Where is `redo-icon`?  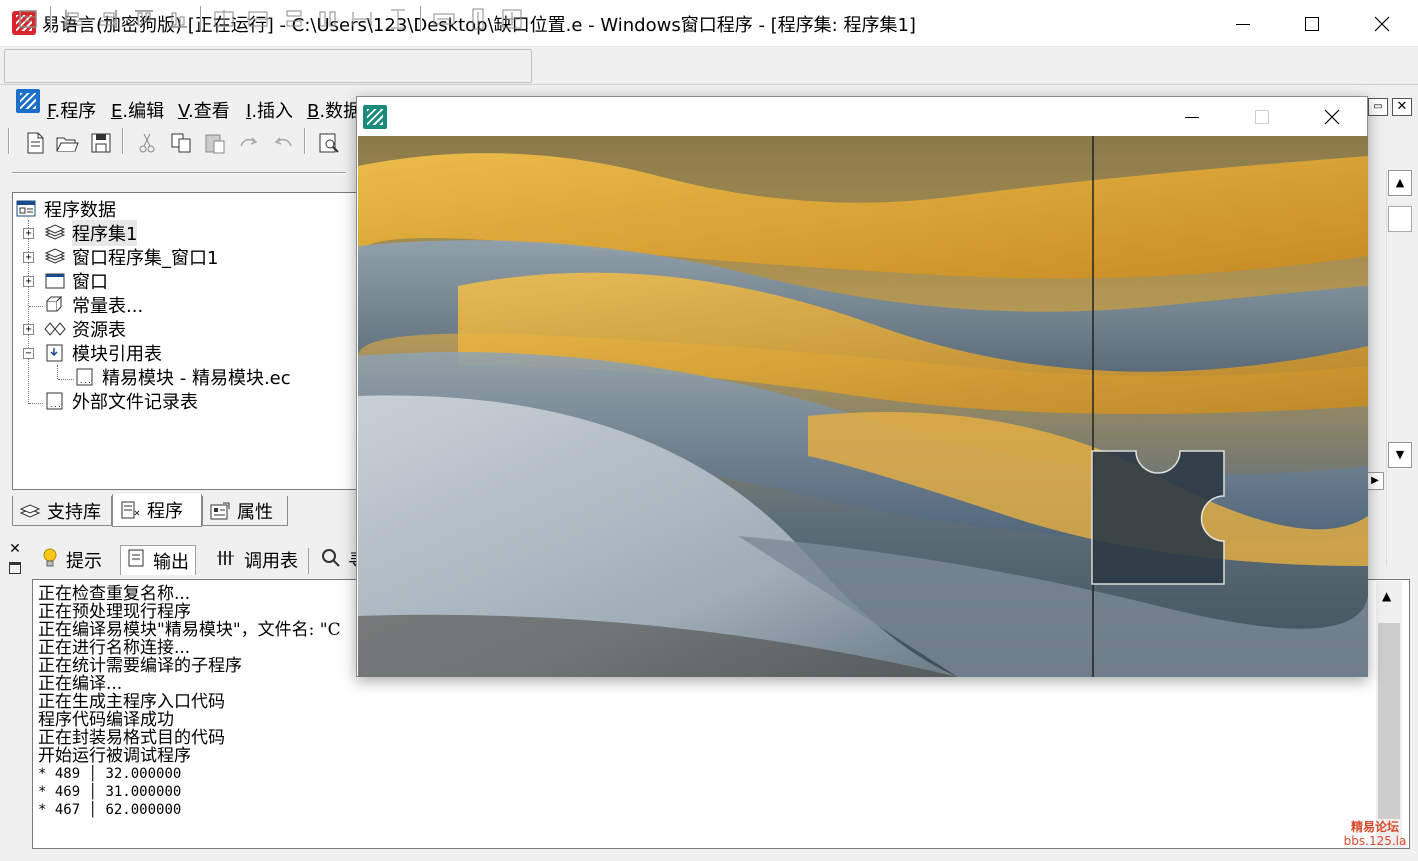 redo-icon is located at coordinates (249, 143).